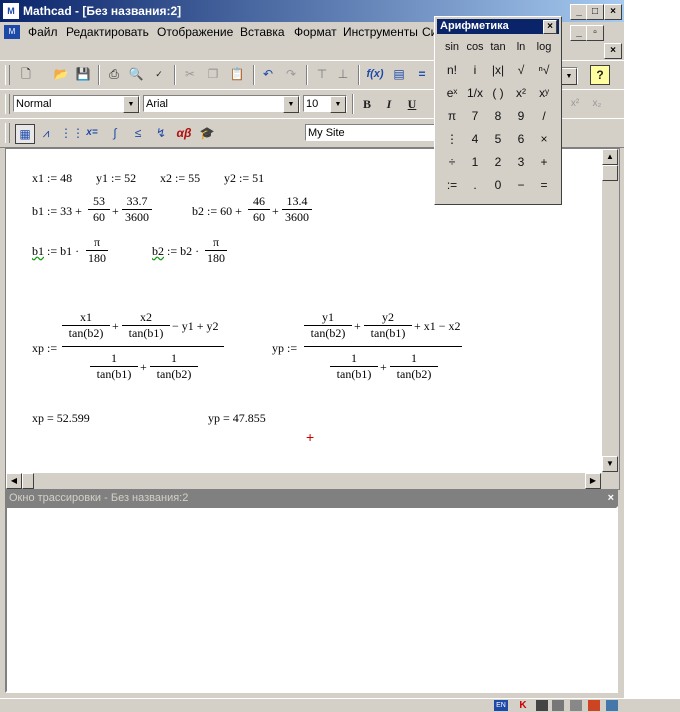 This screenshot has width=680, height=712. What do you see at coordinates (452, 162) in the screenshot?
I see `palette-key: ÷` at bounding box center [452, 162].